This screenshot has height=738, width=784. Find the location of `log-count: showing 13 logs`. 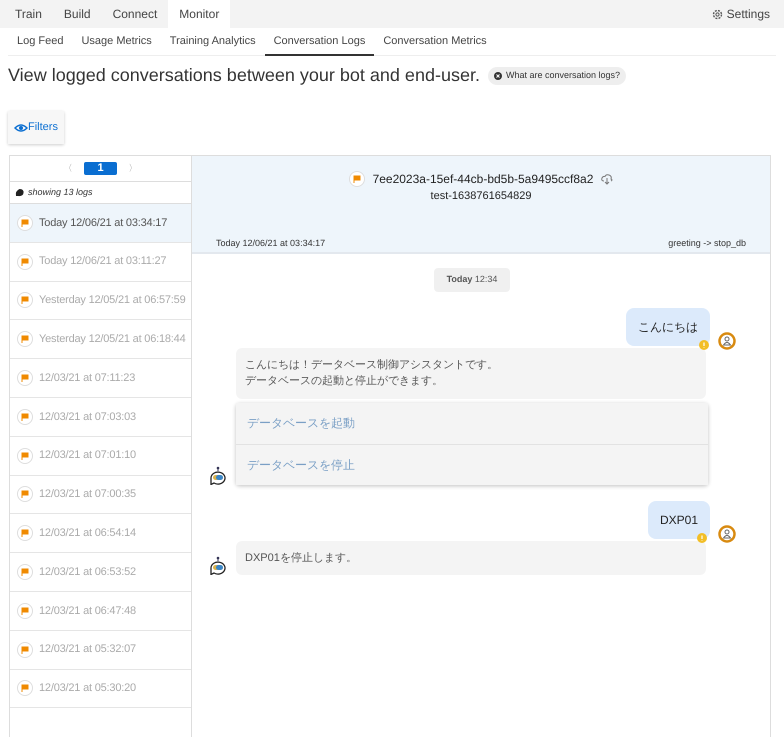

log-count: showing 13 logs is located at coordinates (60, 192).